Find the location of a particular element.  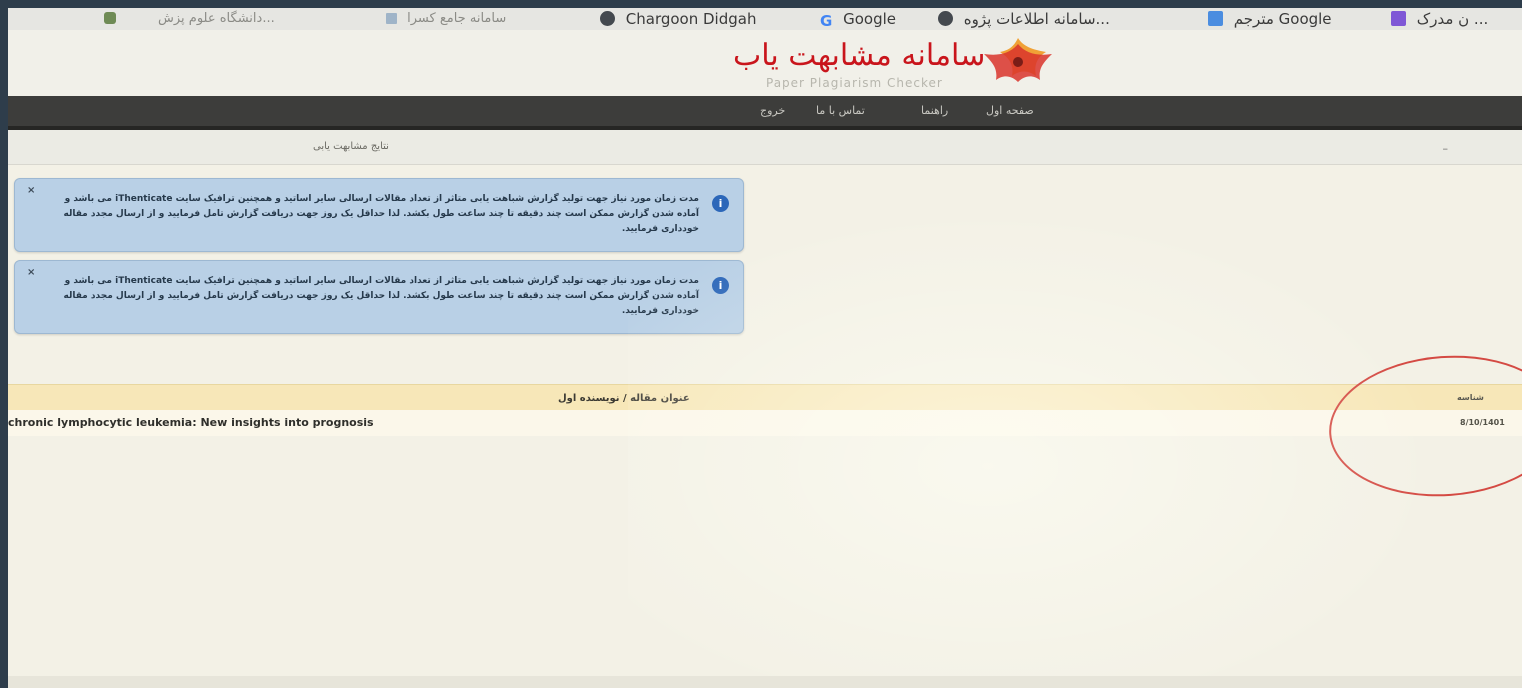

site-subtitle: Paper Plagiarism Checker is located at coordinates (854, 83).